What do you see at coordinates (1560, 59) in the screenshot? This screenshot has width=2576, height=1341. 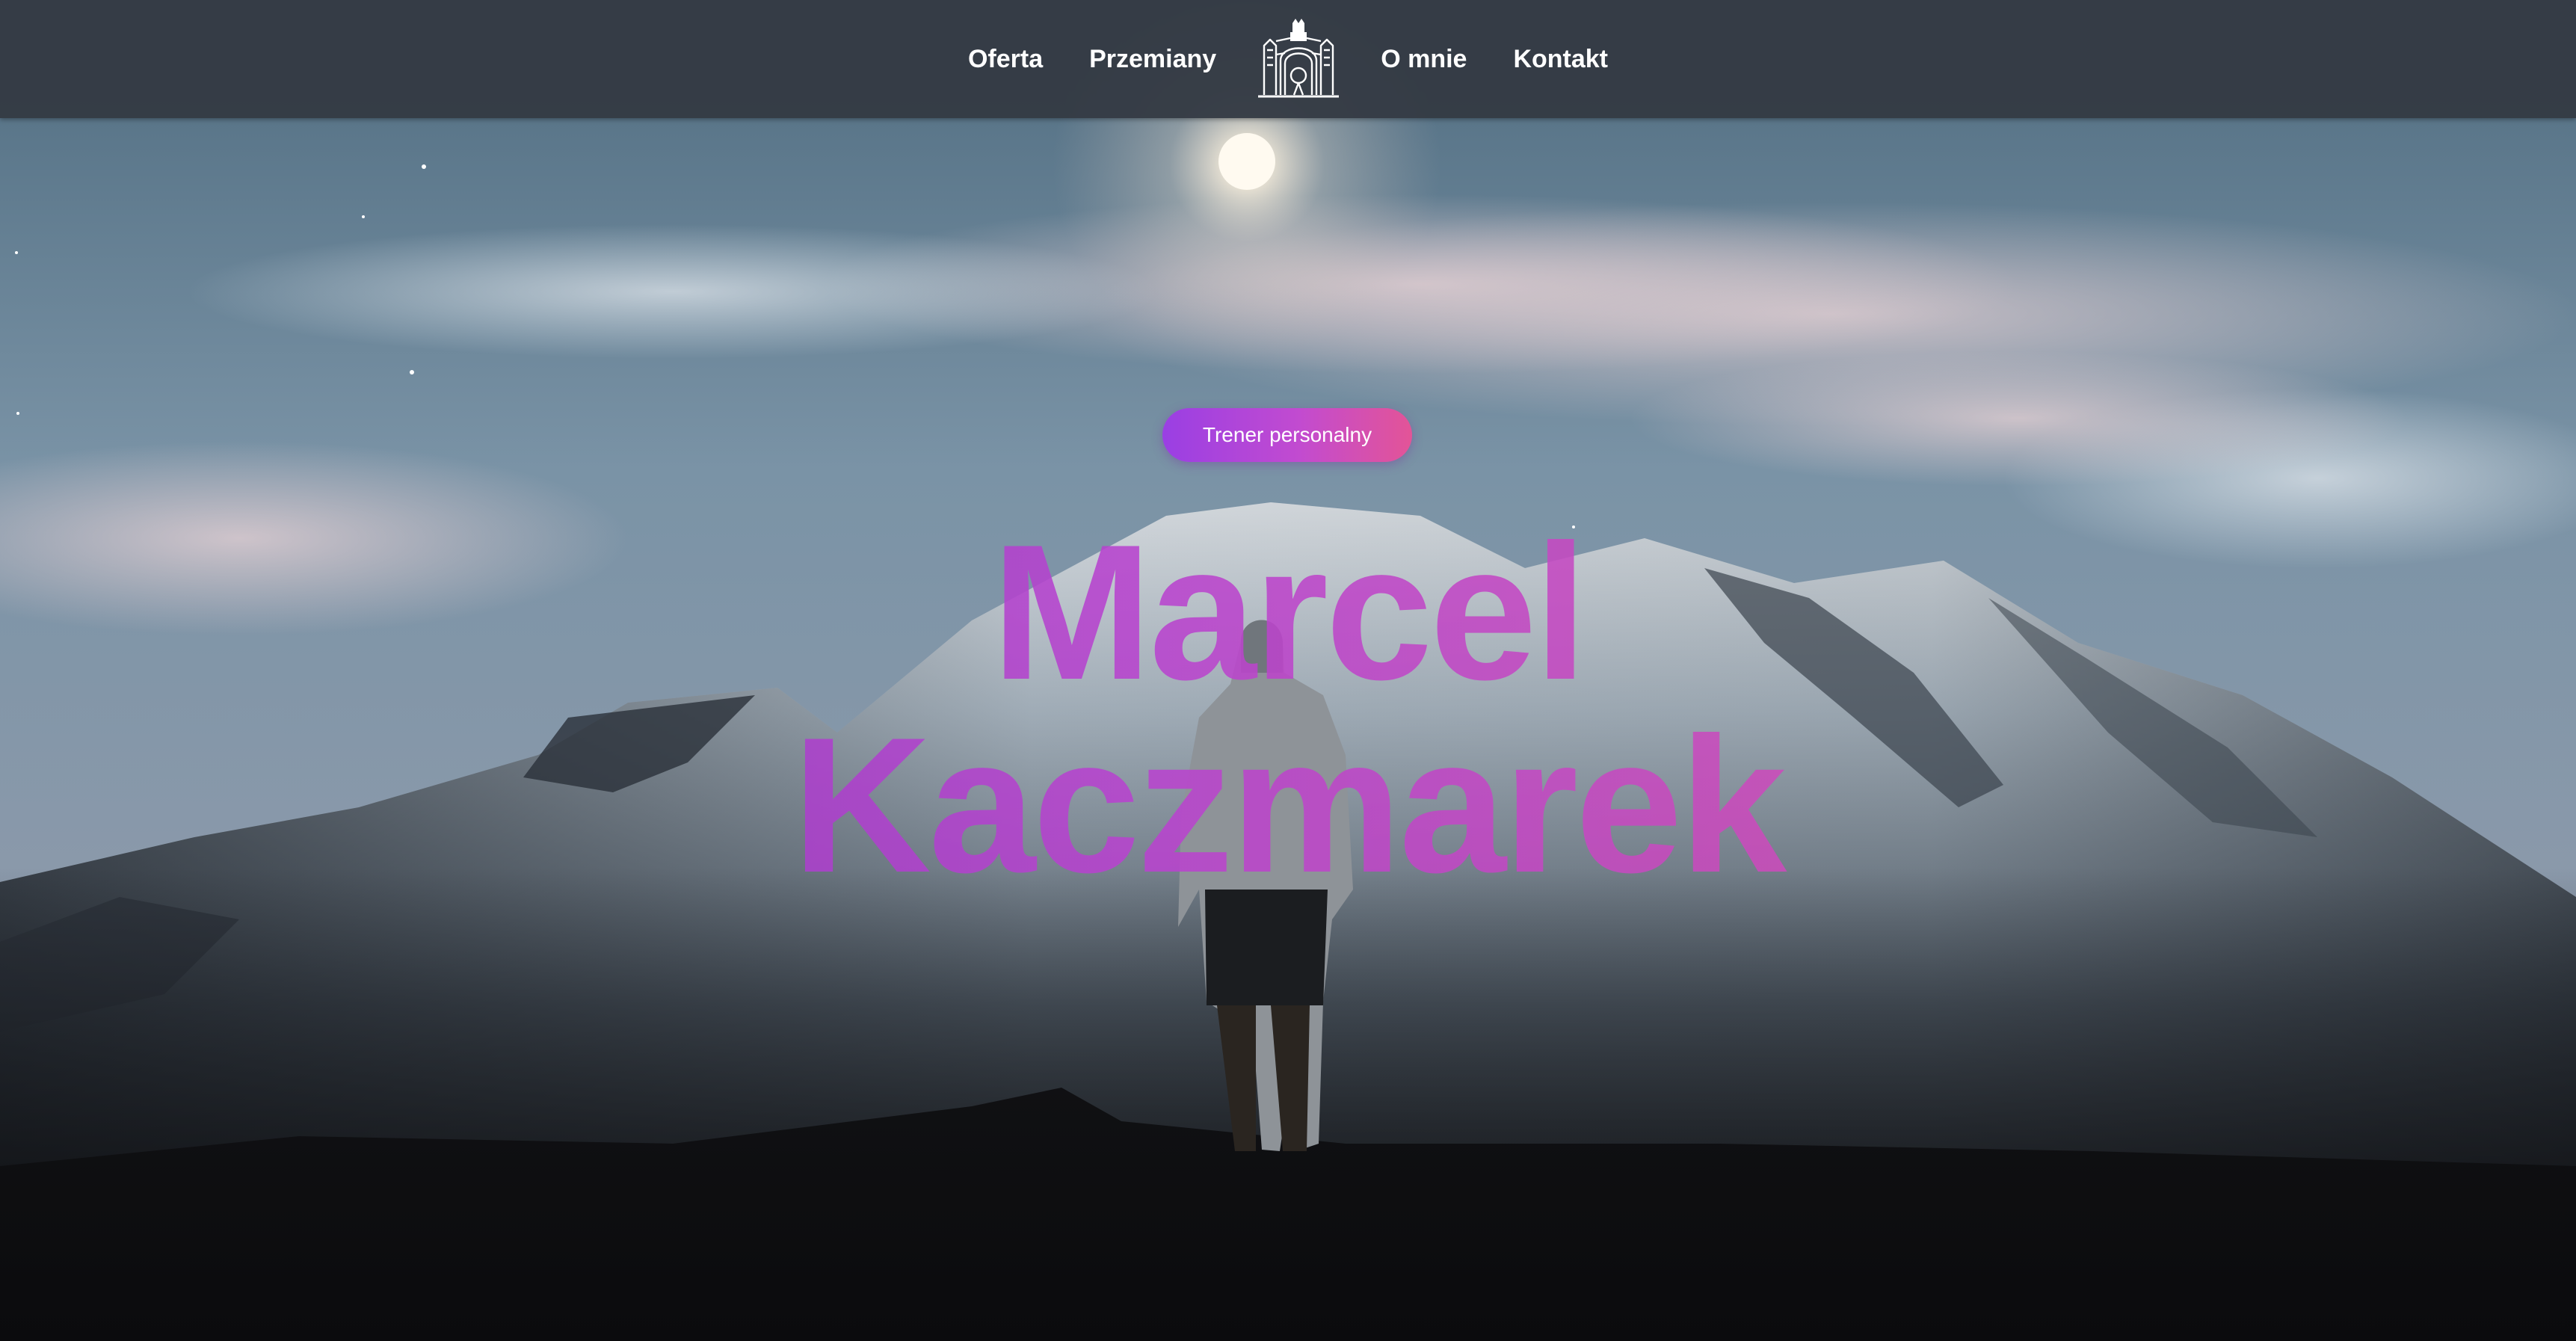 I see `nav-link-kontakt: Kontakt` at bounding box center [1560, 59].